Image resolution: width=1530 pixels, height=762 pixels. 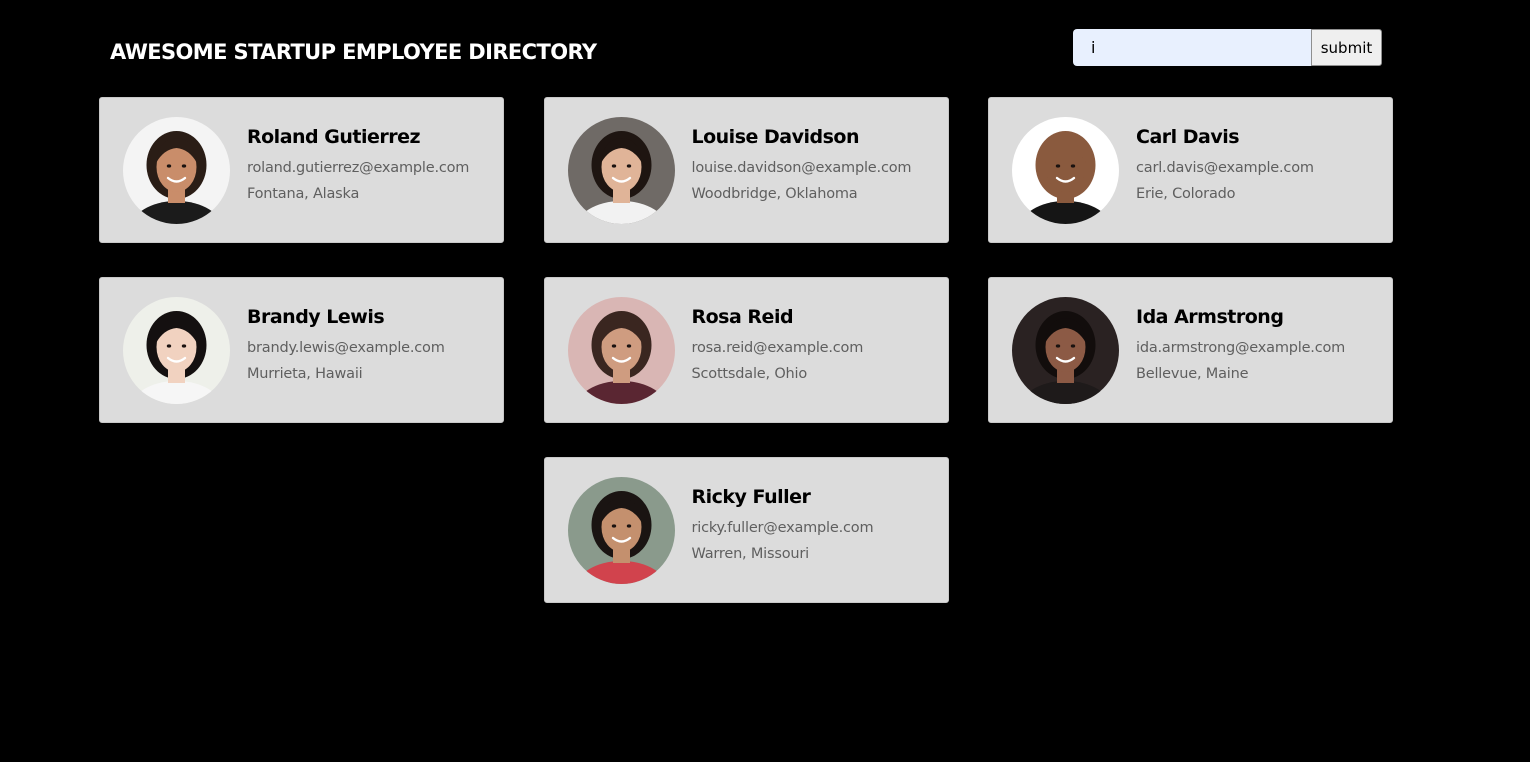 I want to click on search-form: submit, so click(x=1227, y=47).